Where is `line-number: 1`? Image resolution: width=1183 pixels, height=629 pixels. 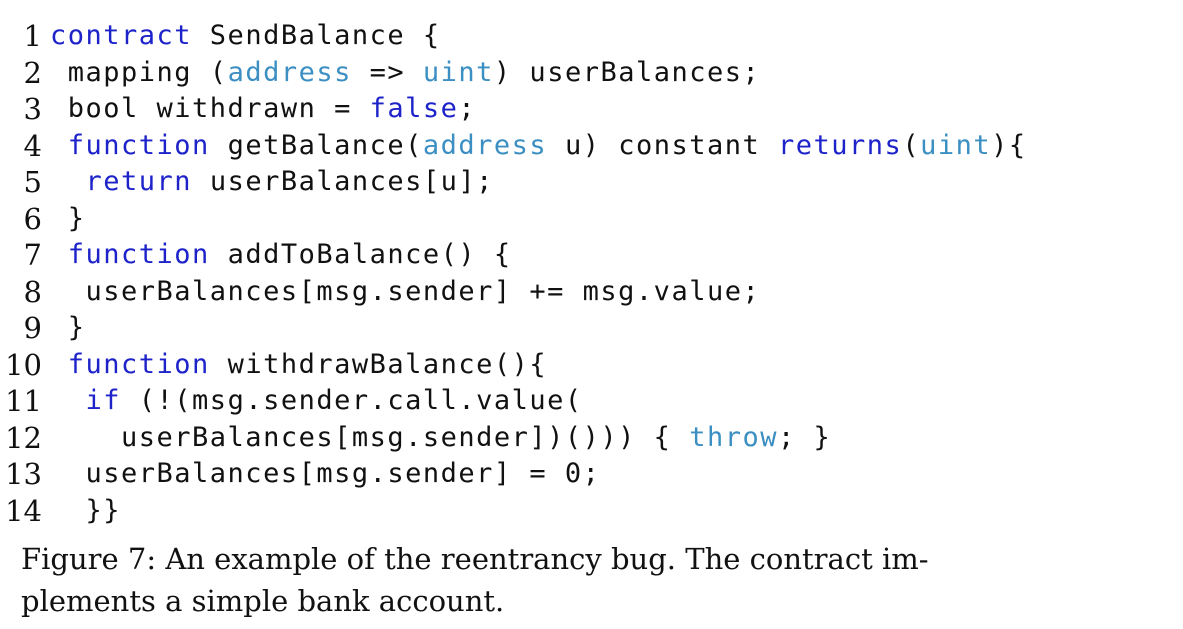 line-number: 1 is located at coordinates (32, 36).